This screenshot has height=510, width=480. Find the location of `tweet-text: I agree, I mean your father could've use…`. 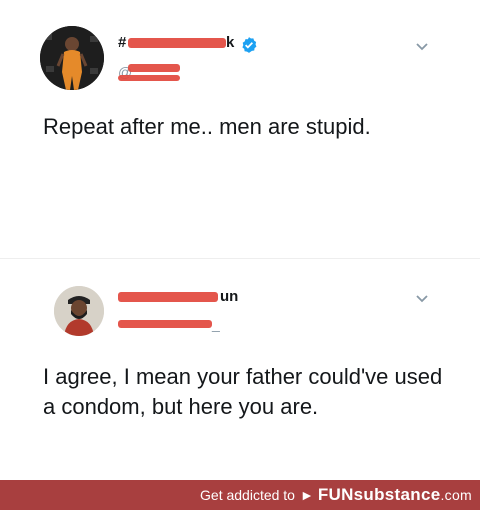

tweet-text: I agree, I mean your father could've use… is located at coordinates (243, 391).